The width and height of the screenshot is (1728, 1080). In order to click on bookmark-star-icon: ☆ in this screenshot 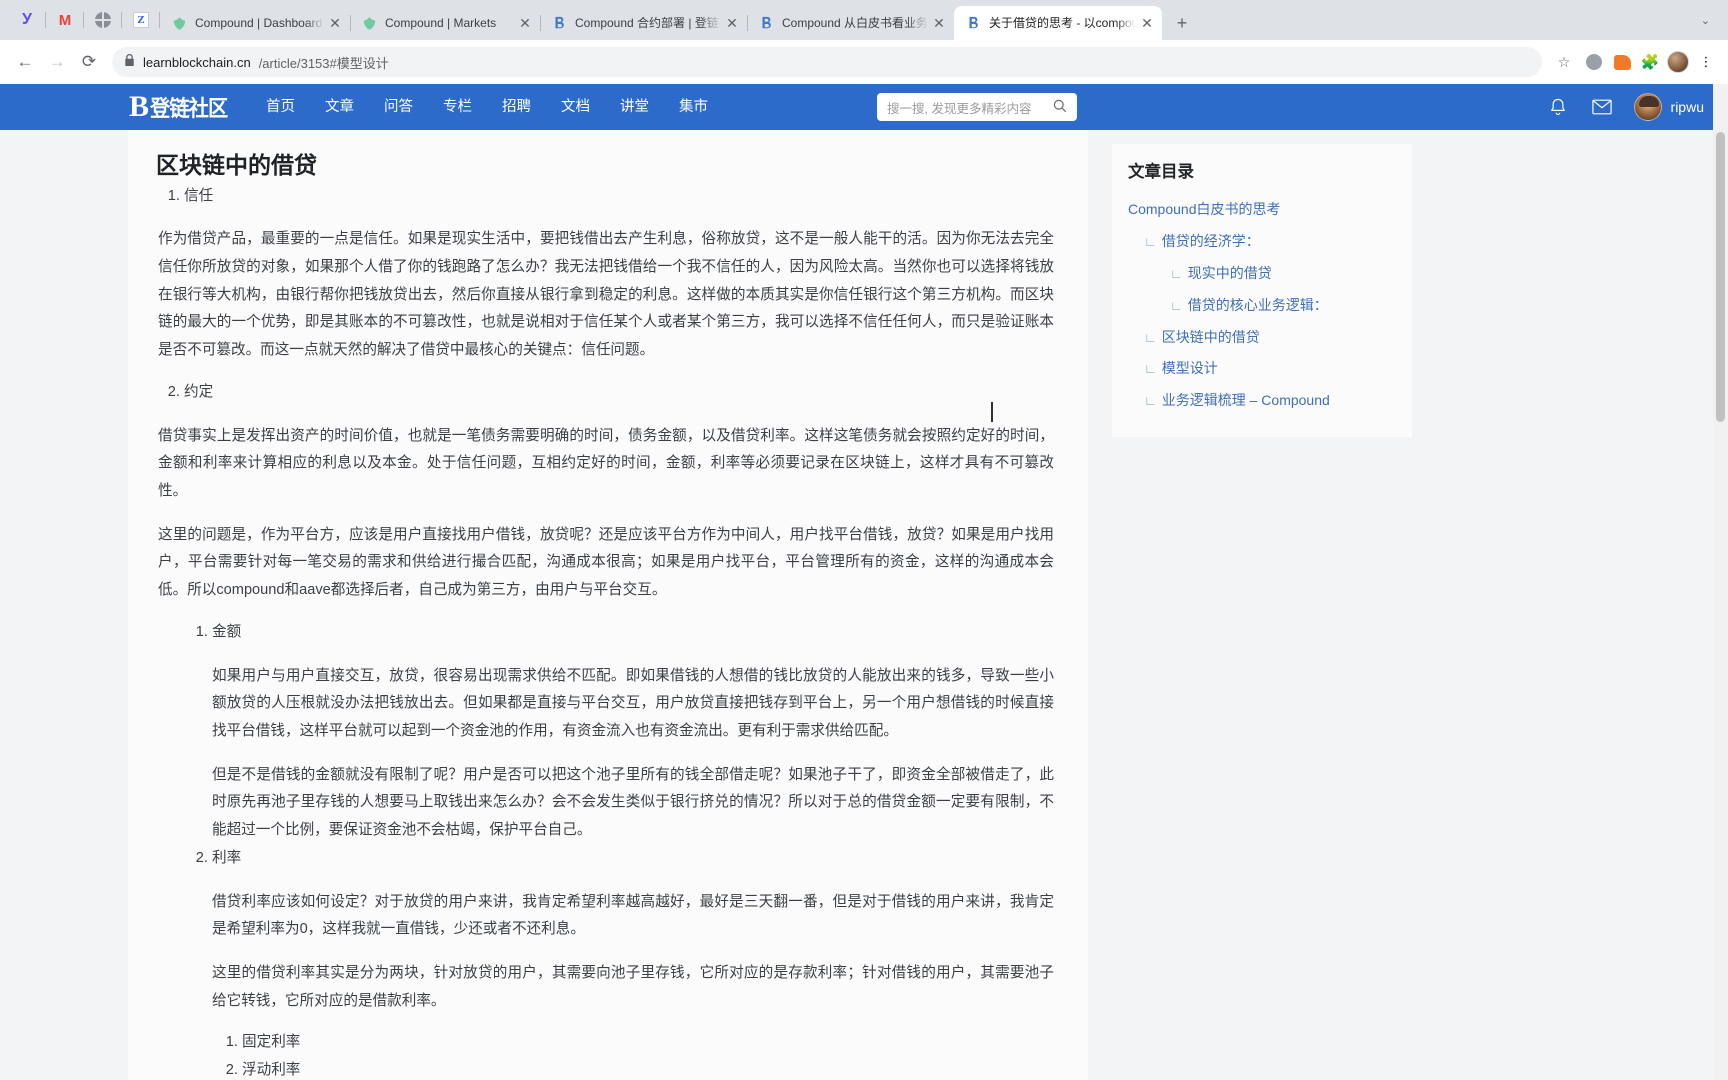, I will do `click(1564, 62)`.